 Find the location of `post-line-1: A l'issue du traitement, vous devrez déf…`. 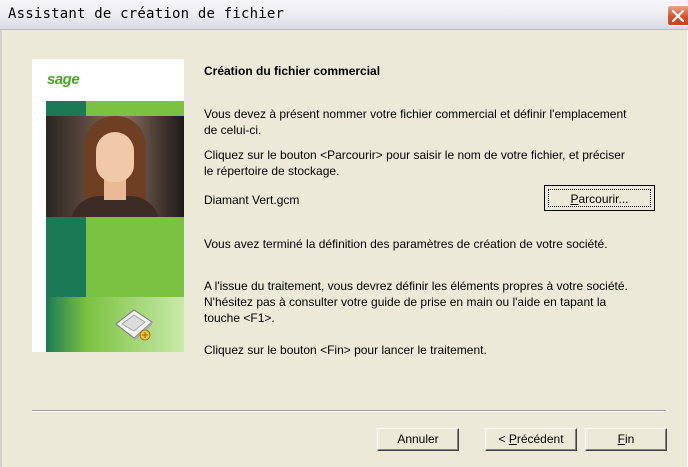

post-line-1: A l'issue du traitement, vous devrez déf… is located at coordinates (416, 286).